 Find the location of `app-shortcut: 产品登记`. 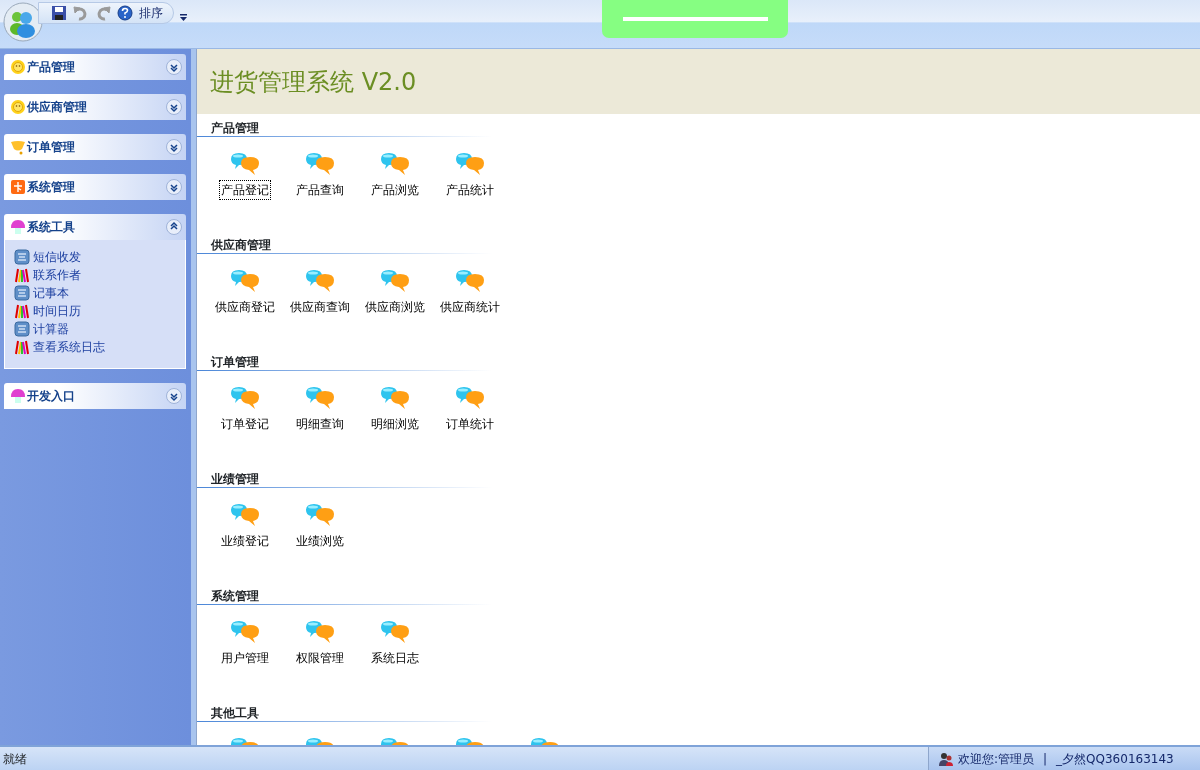

app-shortcut: 产品登记 is located at coordinates (244, 175).